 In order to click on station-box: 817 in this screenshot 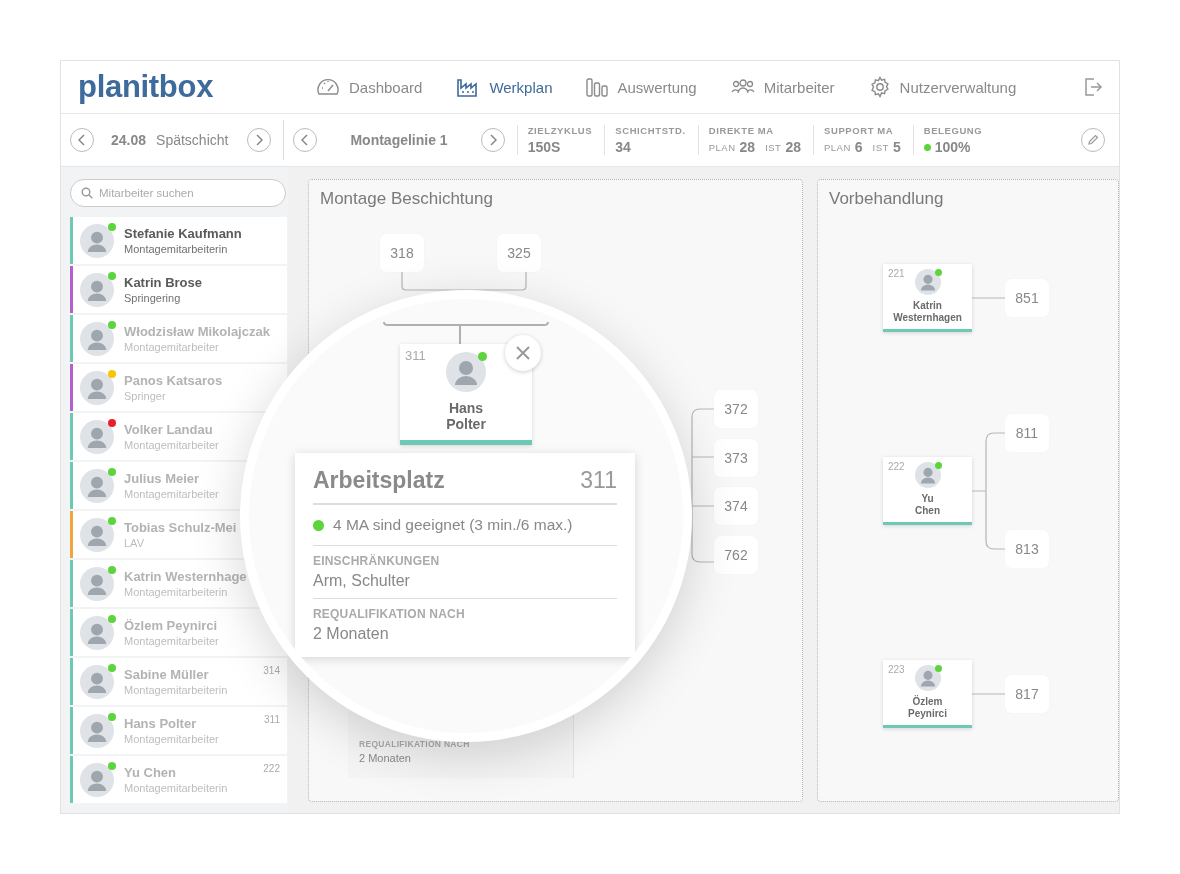, I will do `click(1027, 694)`.